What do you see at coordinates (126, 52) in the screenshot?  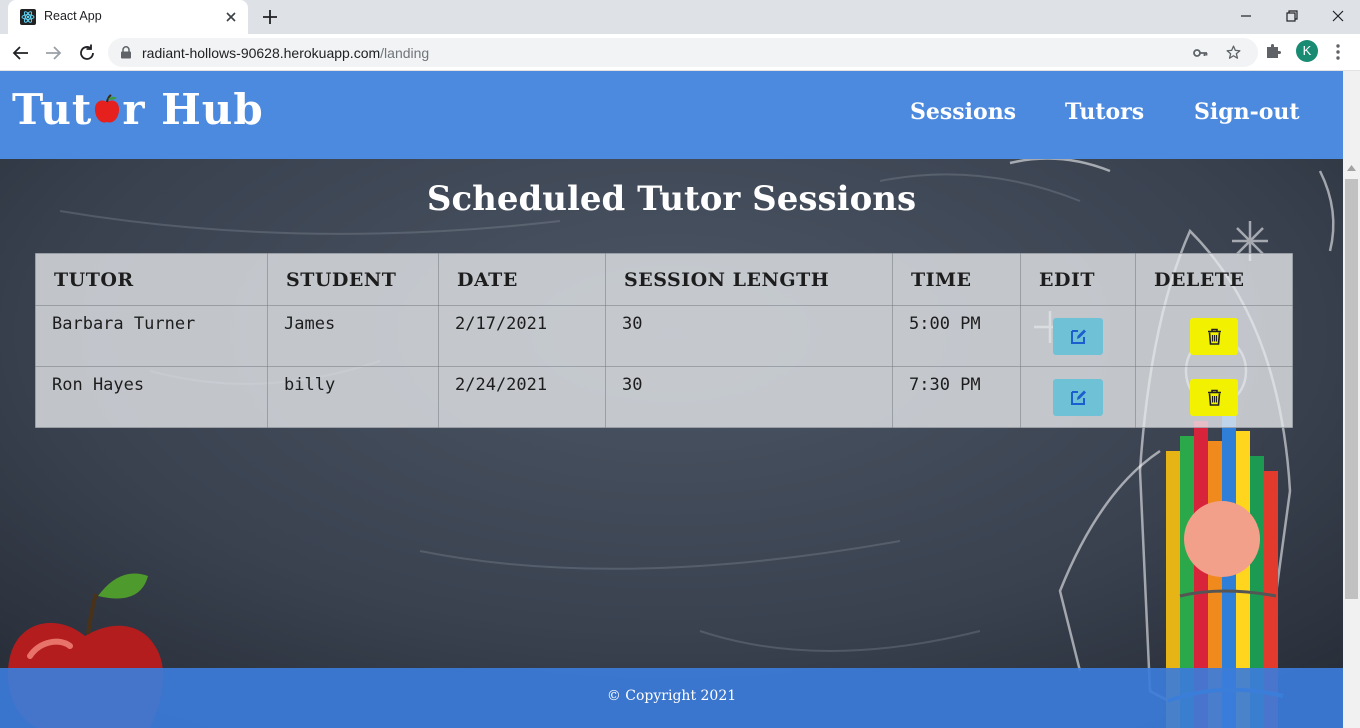 I see `lock-icon` at bounding box center [126, 52].